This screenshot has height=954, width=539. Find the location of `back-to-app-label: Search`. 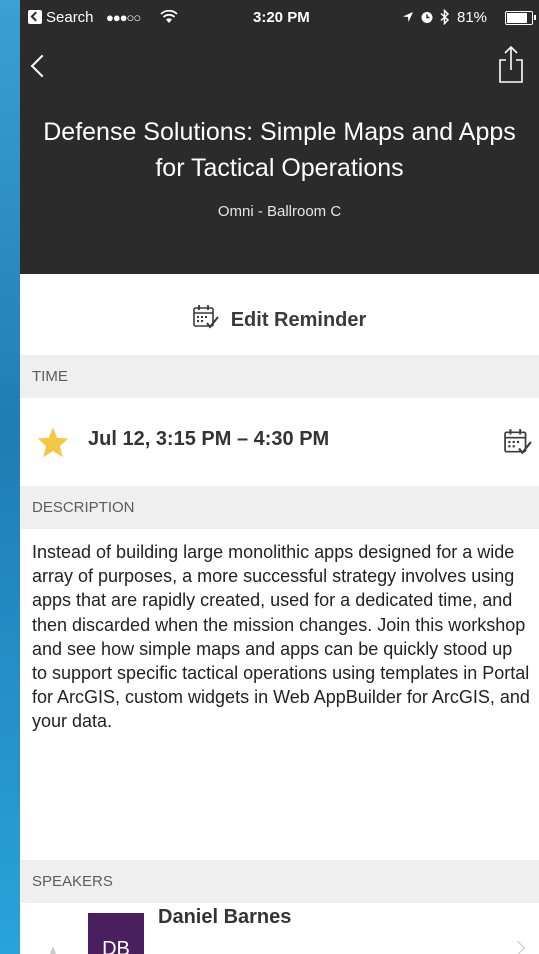

back-to-app-label: Search is located at coordinates (70, 17).